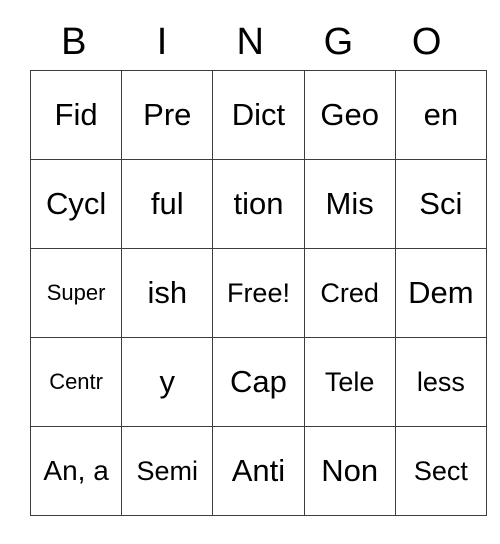 The height and width of the screenshot is (544, 500). What do you see at coordinates (76, 293) in the screenshot?
I see `bingo-cell-b3: Super` at bounding box center [76, 293].